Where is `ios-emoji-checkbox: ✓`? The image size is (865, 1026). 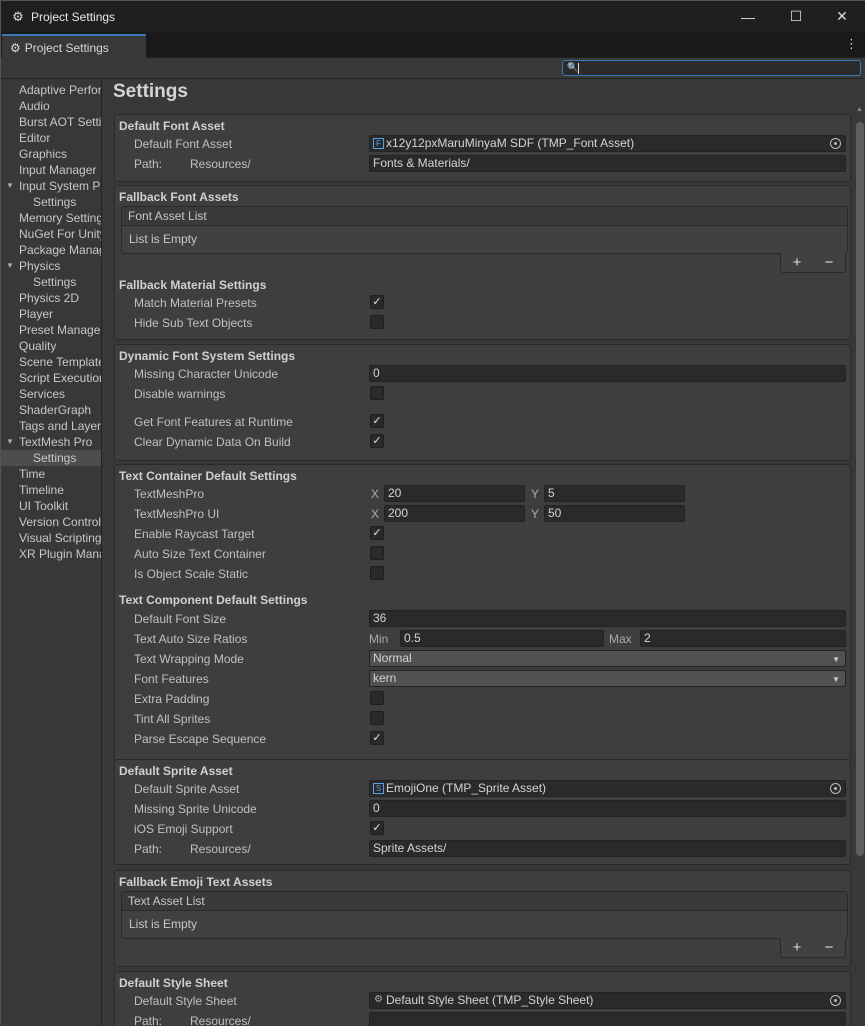
ios-emoji-checkbox: ✓ is located at coordinates (377, 828).